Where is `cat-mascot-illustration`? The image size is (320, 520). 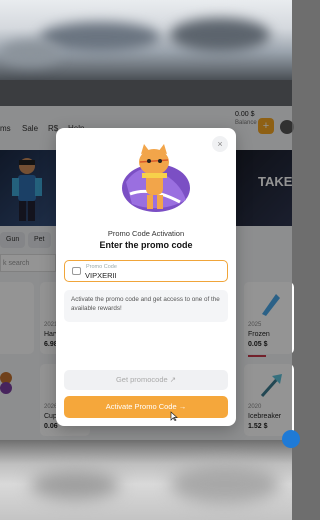 cat-mascot-illustration is located at coordinates (156, 178).